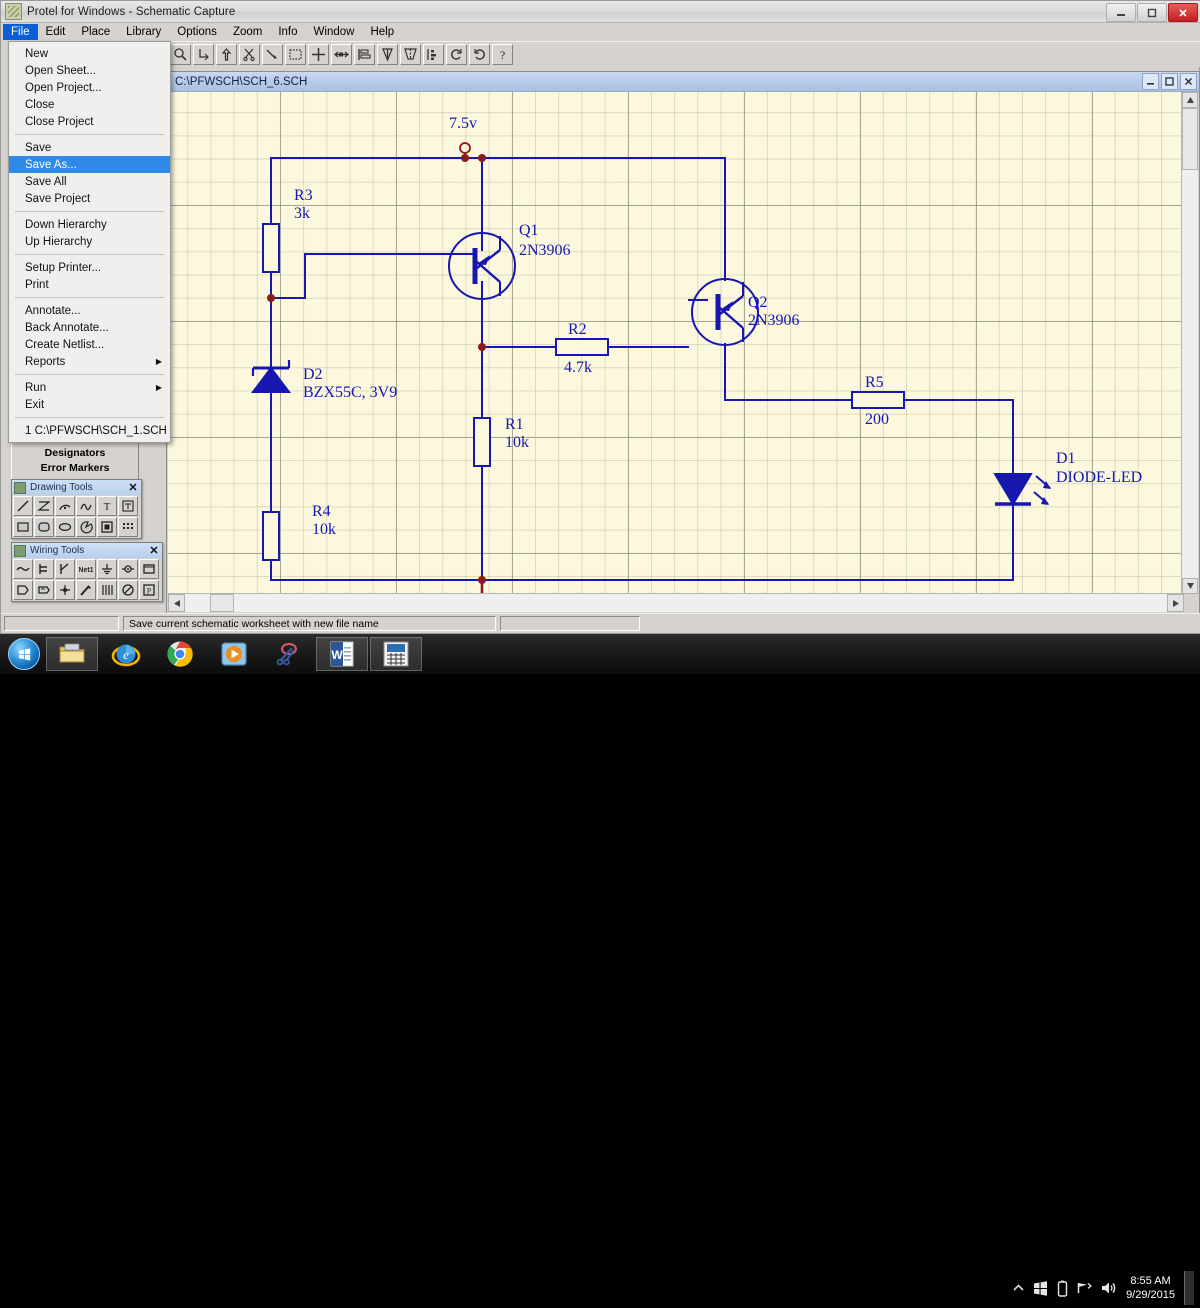 The height and width of the screenshot is (1308, 1200). I want to click on place-sheet-symbol-icon, so click(149, 569).